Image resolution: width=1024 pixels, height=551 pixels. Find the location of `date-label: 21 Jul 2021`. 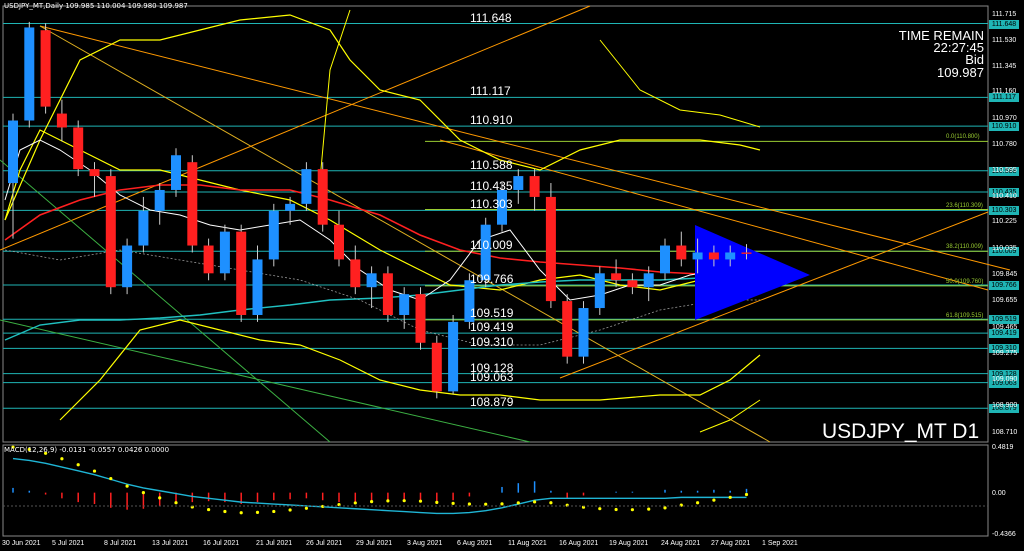

date-label: 21 Jul 2021 is located at coordinates (274, 543).